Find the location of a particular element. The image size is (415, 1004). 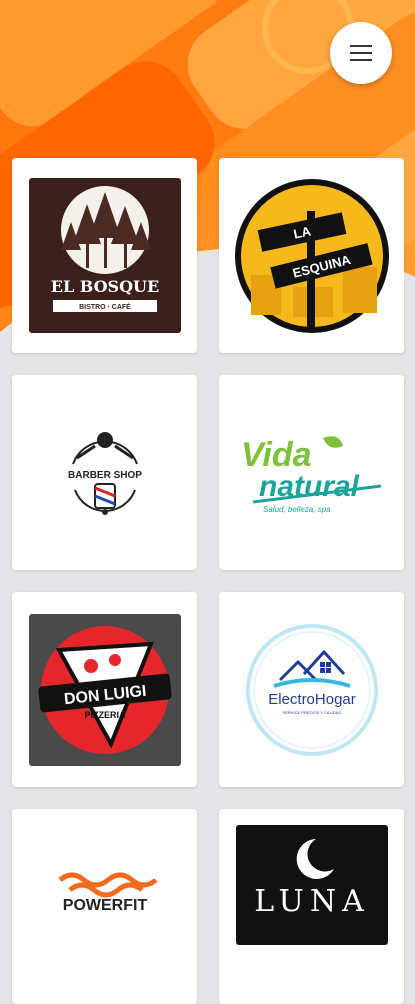

el-bosque-logo: EL BOSQUE BISTRO · CAFÉ is located at coordinates (104, 255).